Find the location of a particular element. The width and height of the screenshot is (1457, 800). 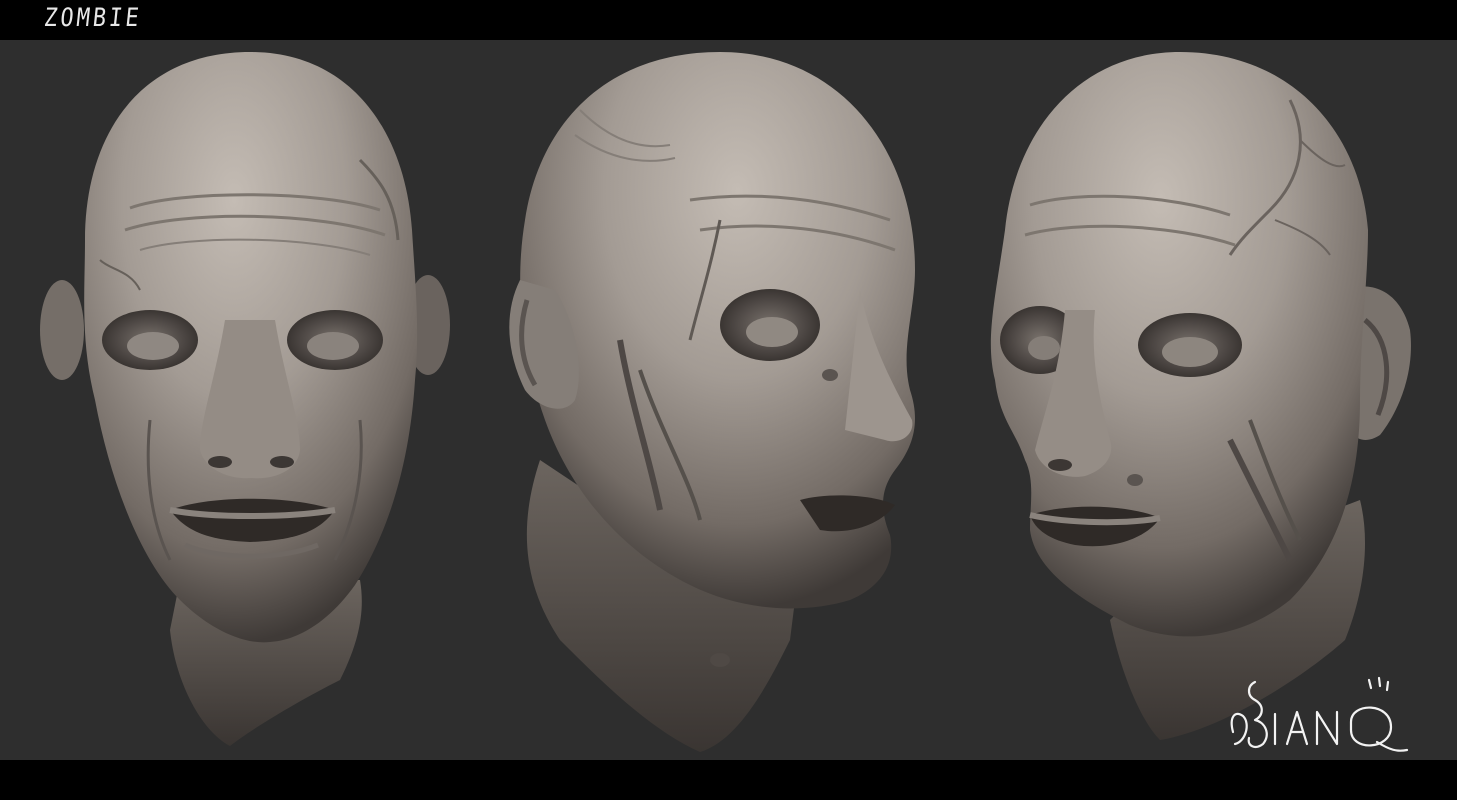

bottom-letterbox is located at coordinates (728, 780).